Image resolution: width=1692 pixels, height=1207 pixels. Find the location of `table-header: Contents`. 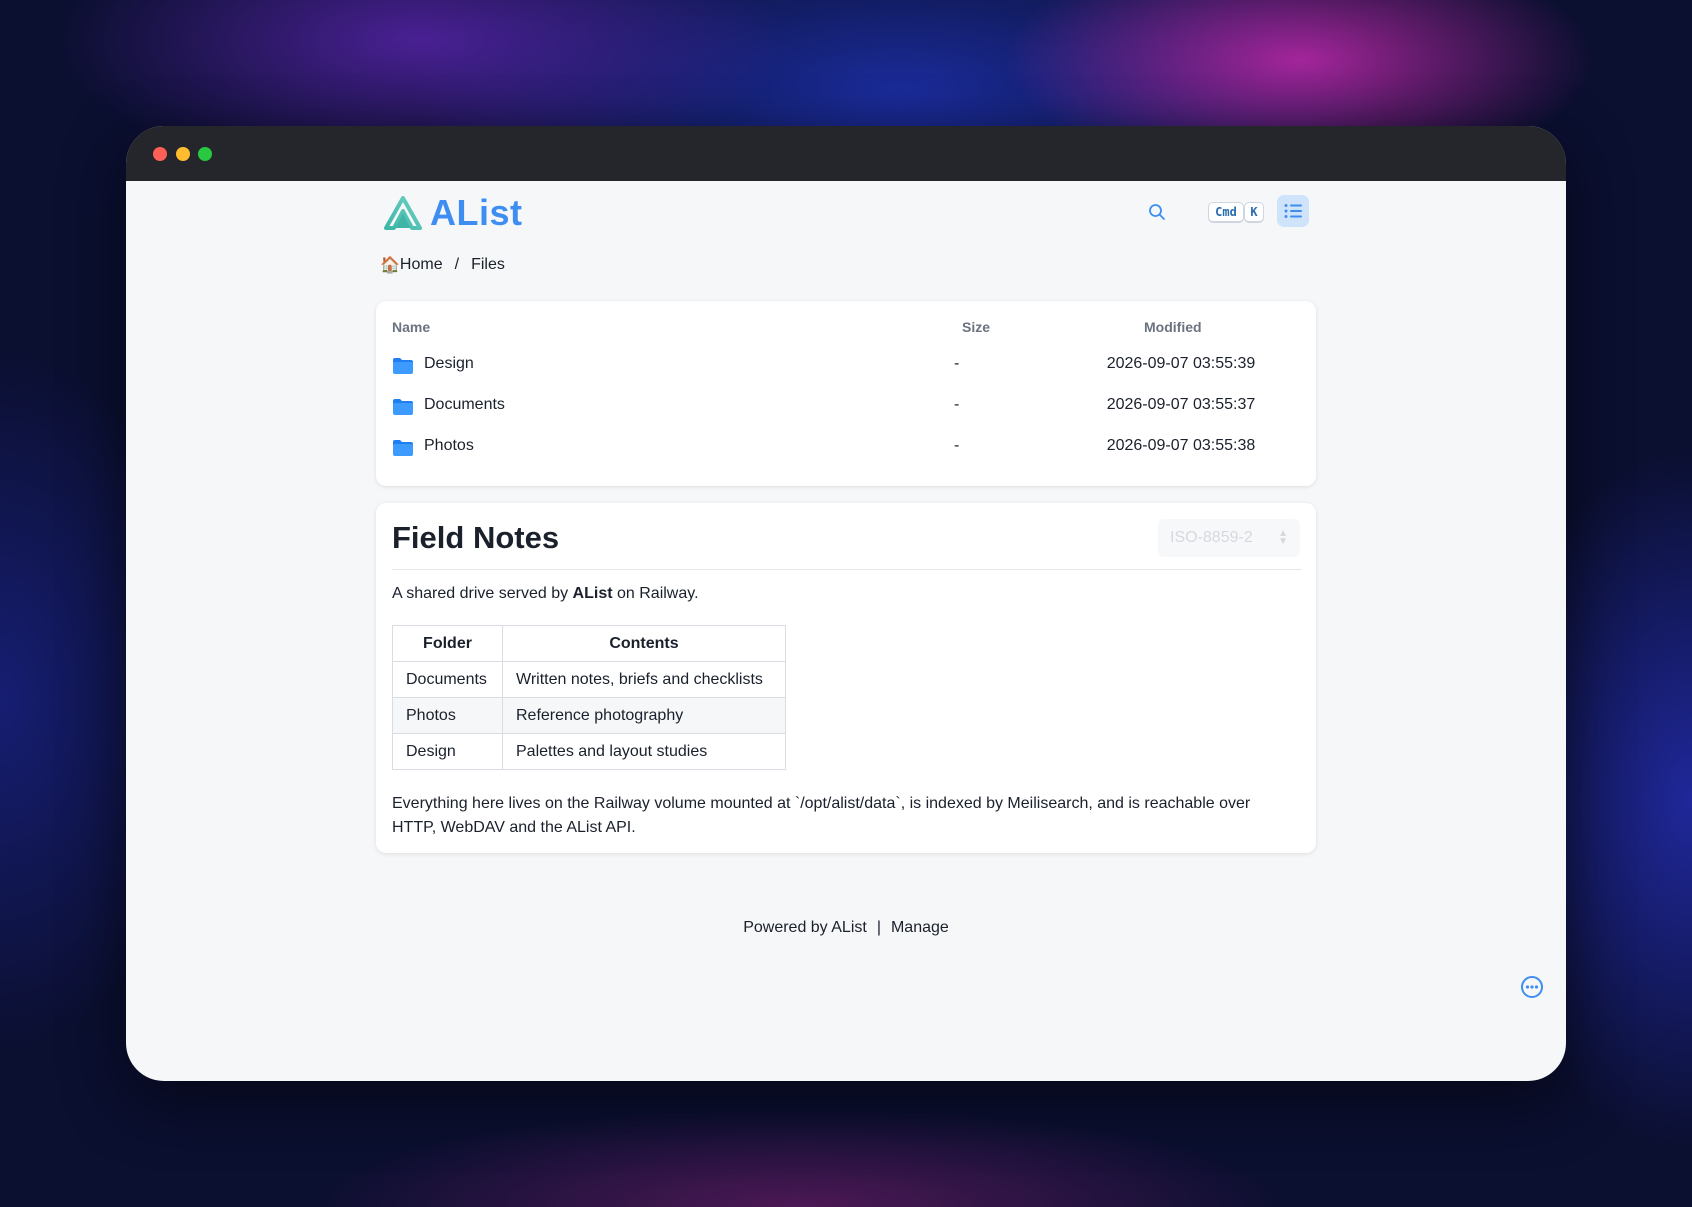

table-header: Contents is located at coordinates (644, 643).